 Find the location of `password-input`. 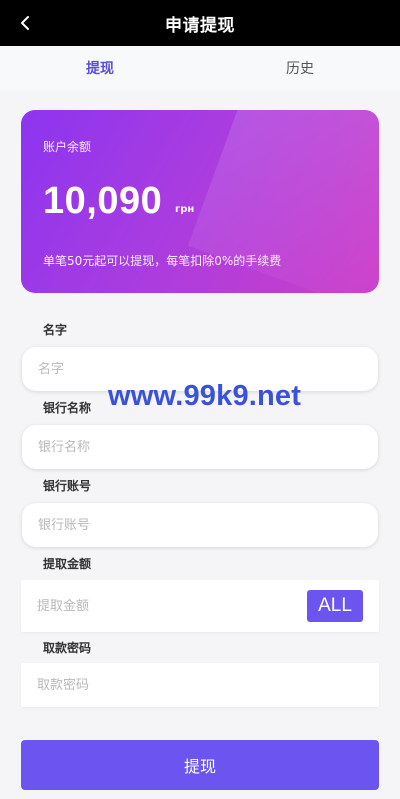

password-input is located at coordinates (167, 685).